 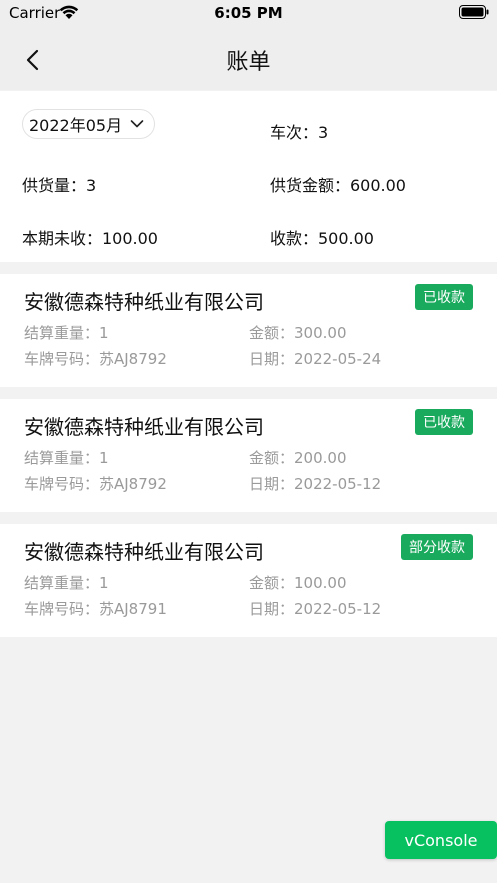 What do you see at coordinates (298, 583) in the screenshot?
I see `bill-amount: 金额：100.00` at bounding box center [298, 583].